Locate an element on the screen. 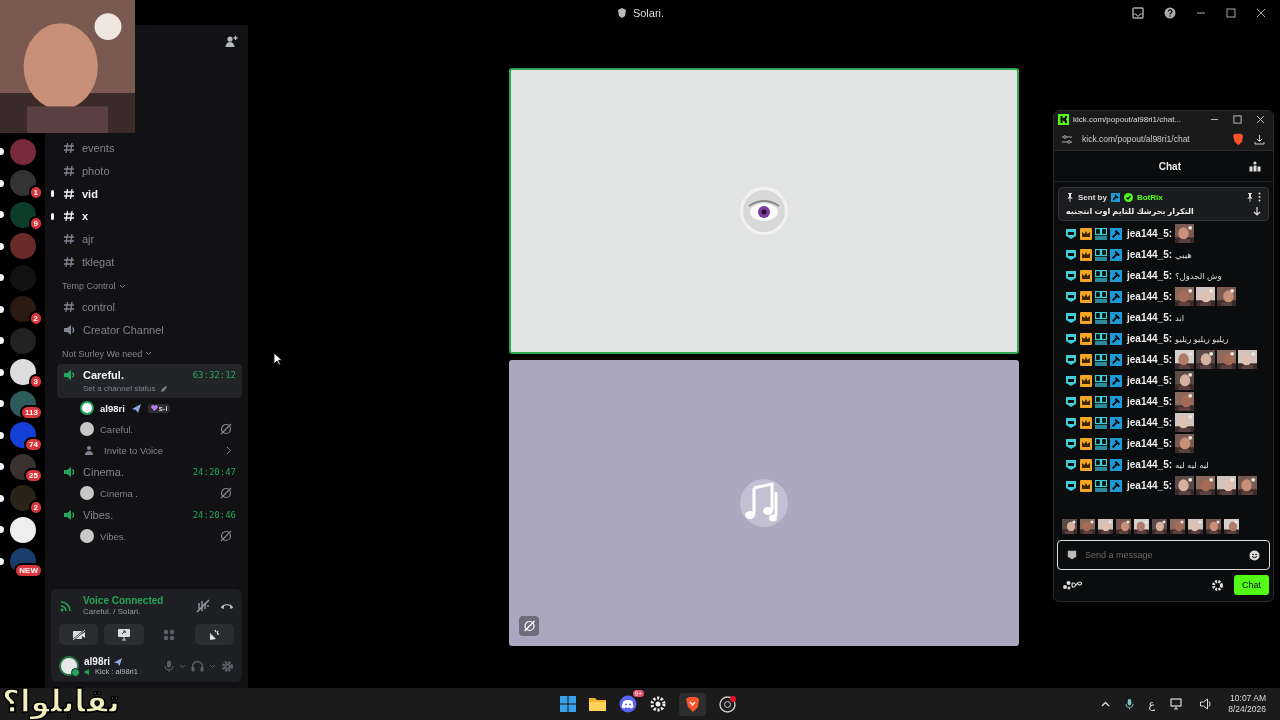 This screenshot has width=1280, height=720. voice-channel: Creator Channel is located at coordinates (149, 329).